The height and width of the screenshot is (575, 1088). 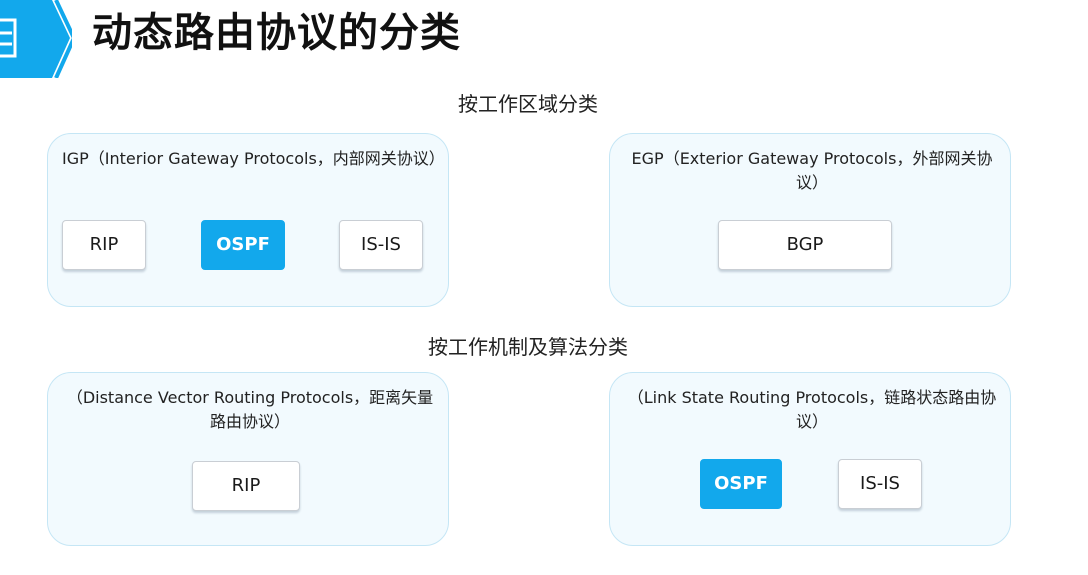 I want to click on document-icon, so click(x=38, y=39).